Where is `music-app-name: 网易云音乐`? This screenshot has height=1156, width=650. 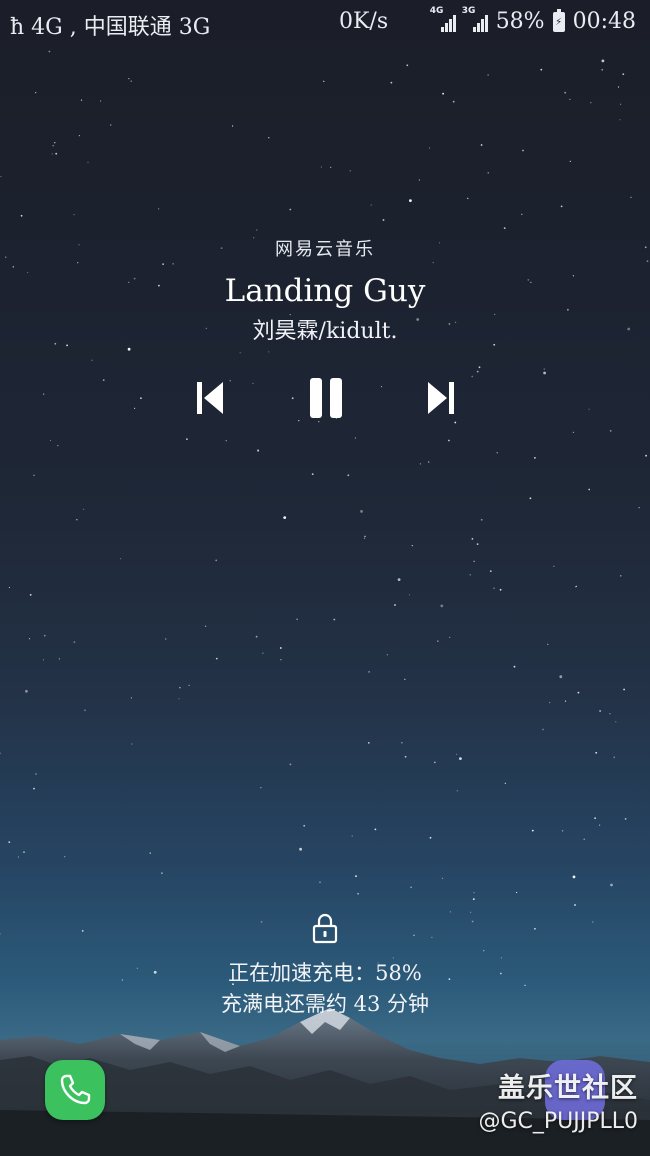
music-app-name: 网易云音乐 is located at coordinates (325, 249).